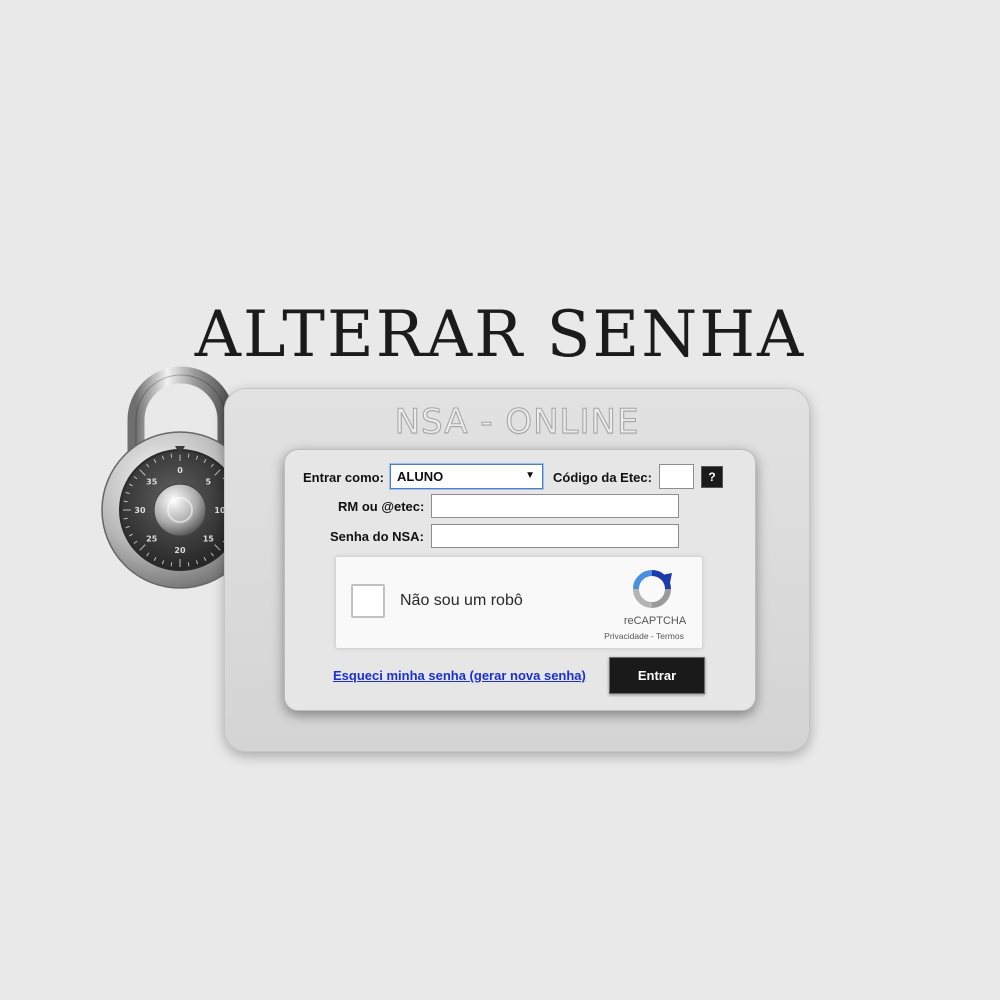 The height and width of the screenshot is (1000, 1000). Describe the element at coordinates (420, 476) in the screenshot. I see `role-select-value: ALUNO` at that location.